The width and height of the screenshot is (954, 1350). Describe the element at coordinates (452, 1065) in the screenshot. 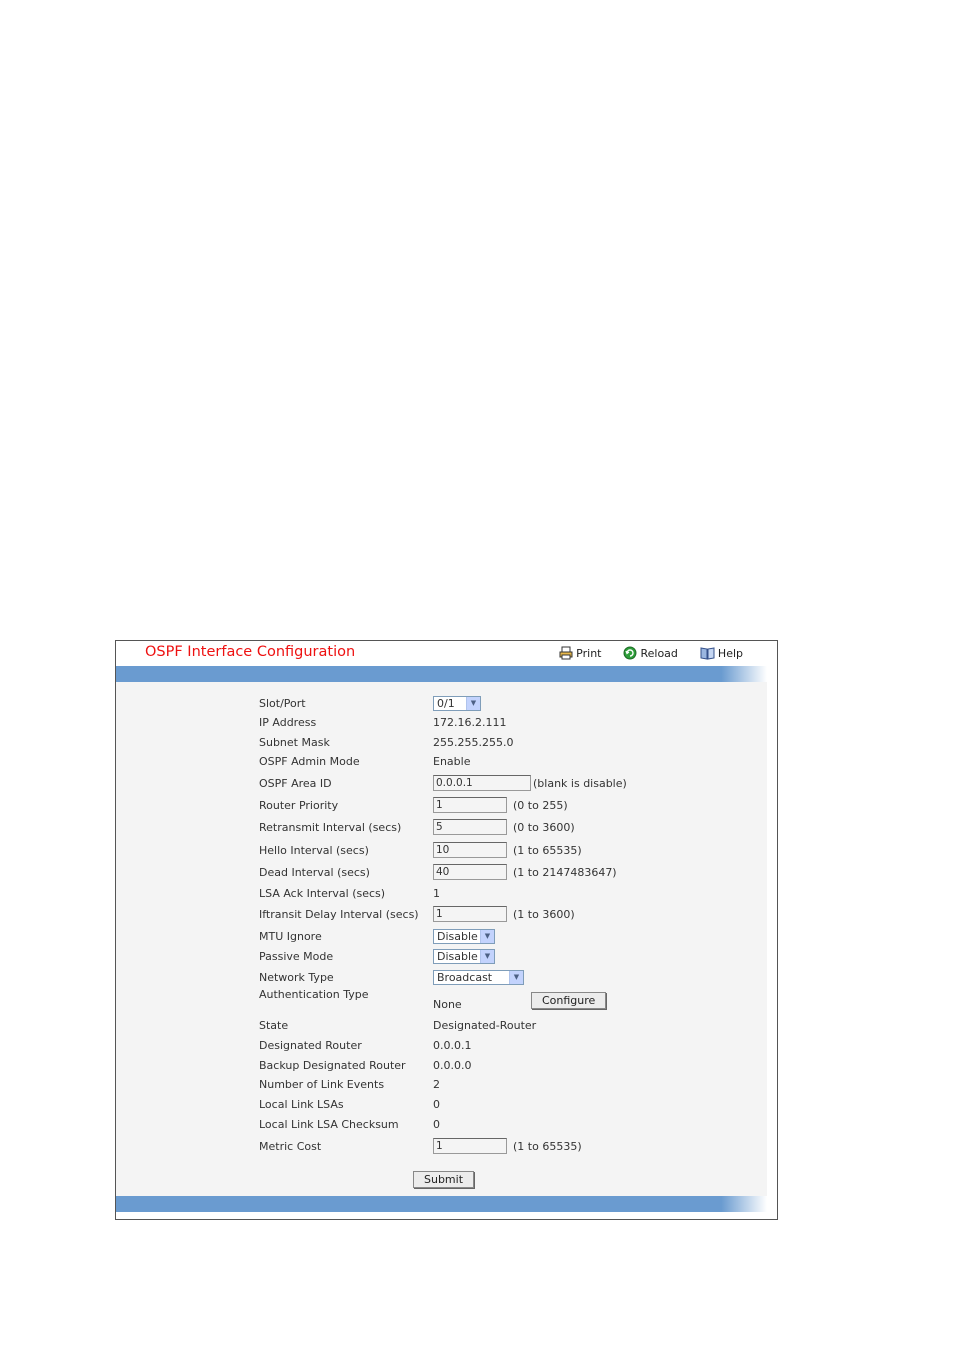

I see `bdr-value: 0.0.0.0` at that location.